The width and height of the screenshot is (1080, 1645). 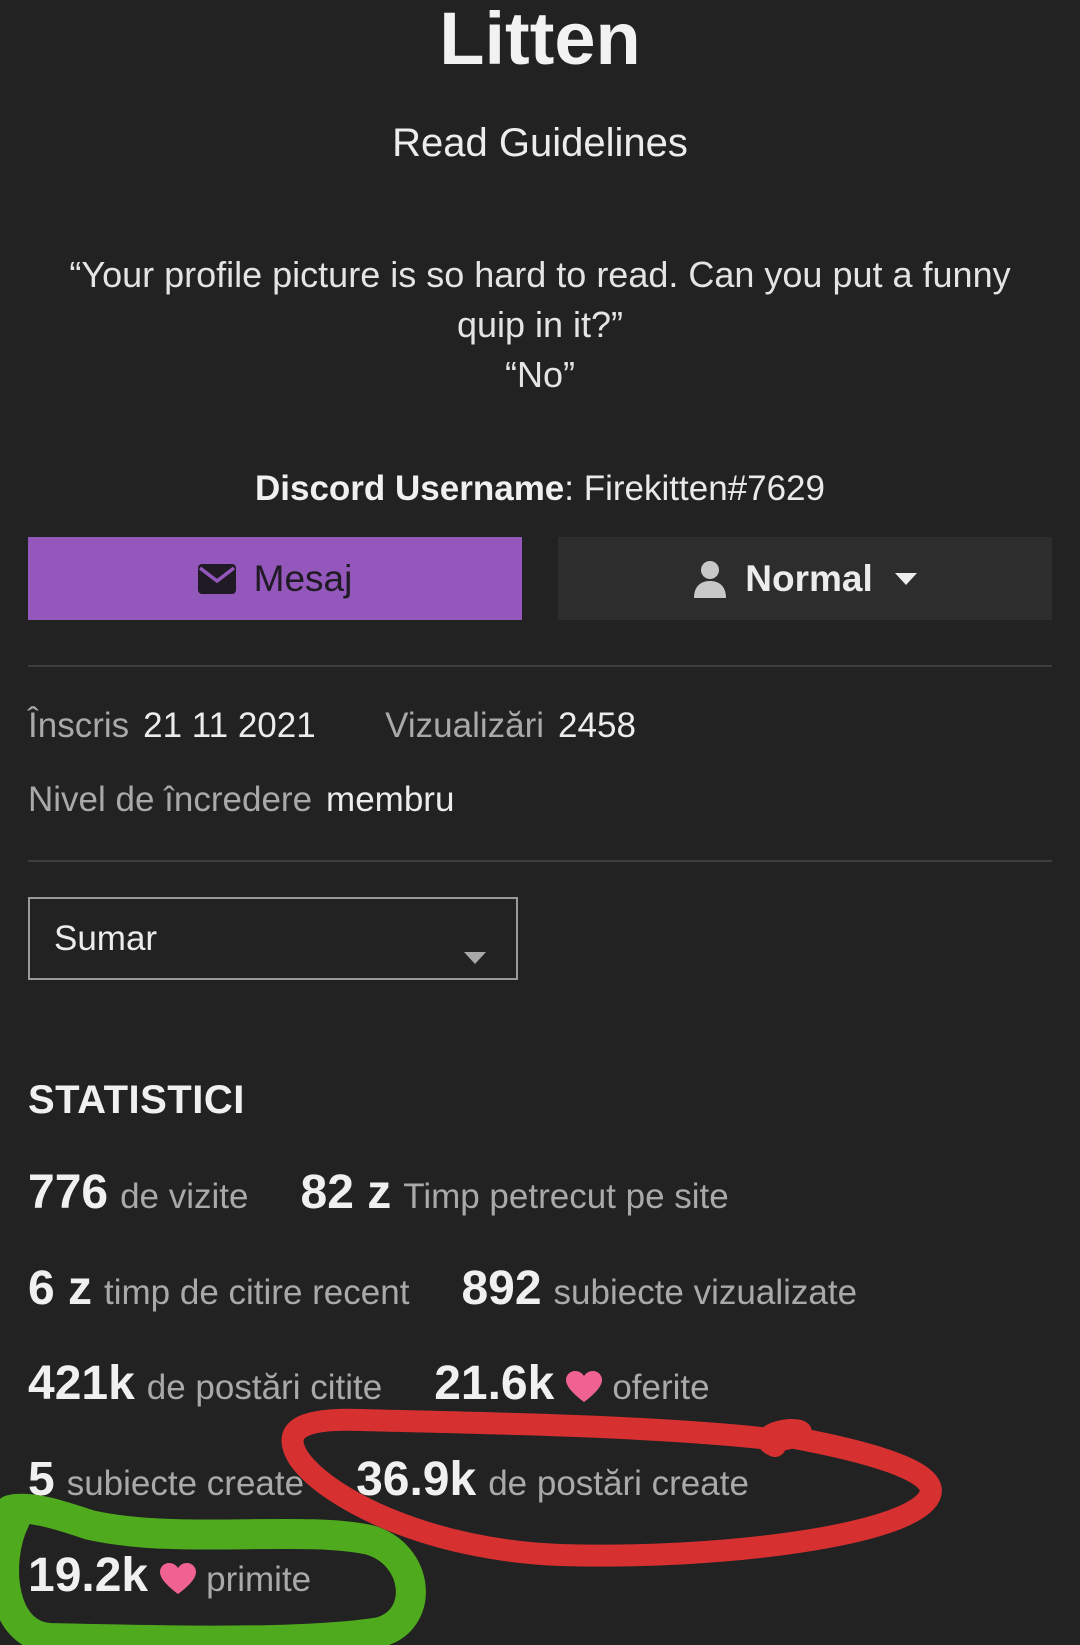 I want to click on user-icon, so click(x=710, y=579).